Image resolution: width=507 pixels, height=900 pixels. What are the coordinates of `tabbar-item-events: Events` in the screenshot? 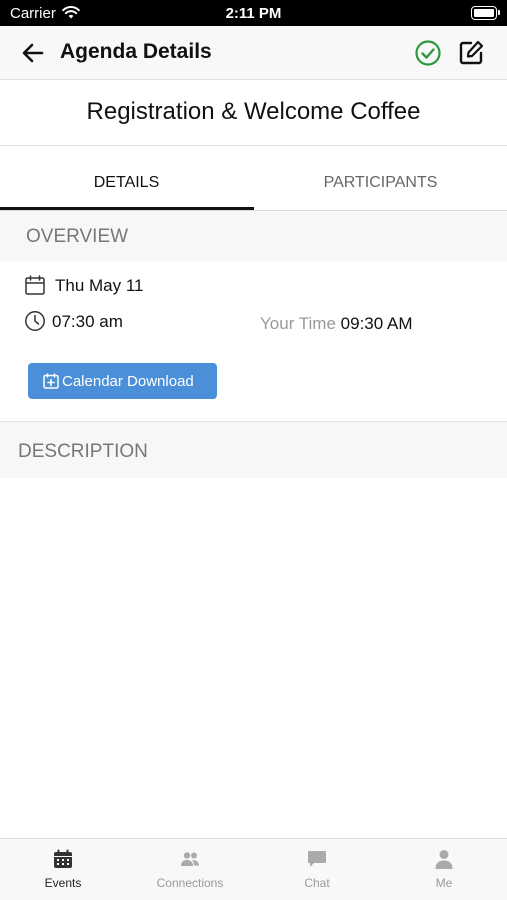 It's located at (63, 869).